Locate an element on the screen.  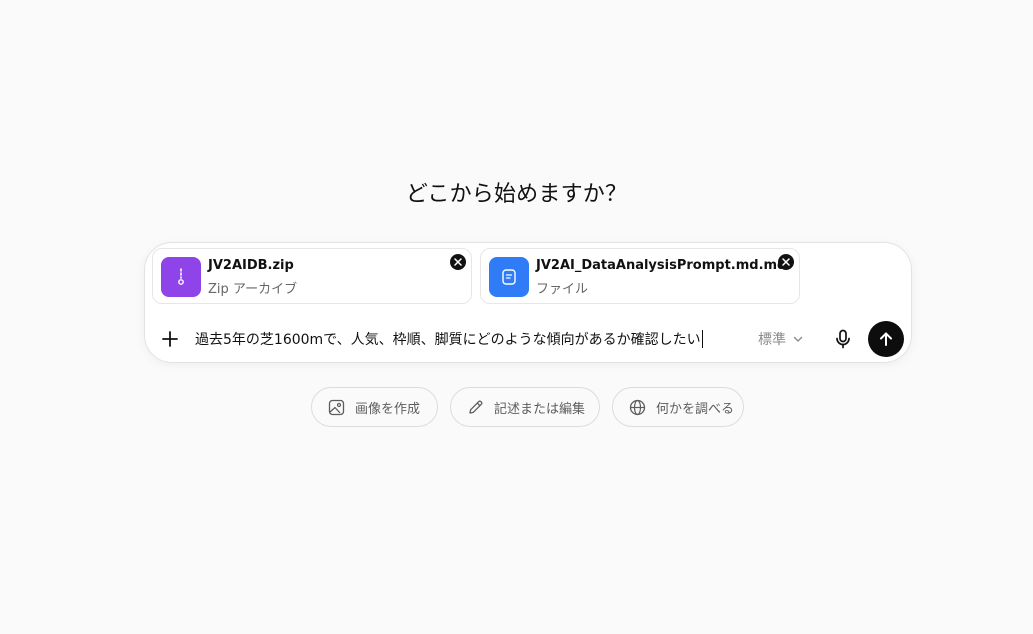
attachment-type: Zip アーカイブ is located at coordinates (253, 289).